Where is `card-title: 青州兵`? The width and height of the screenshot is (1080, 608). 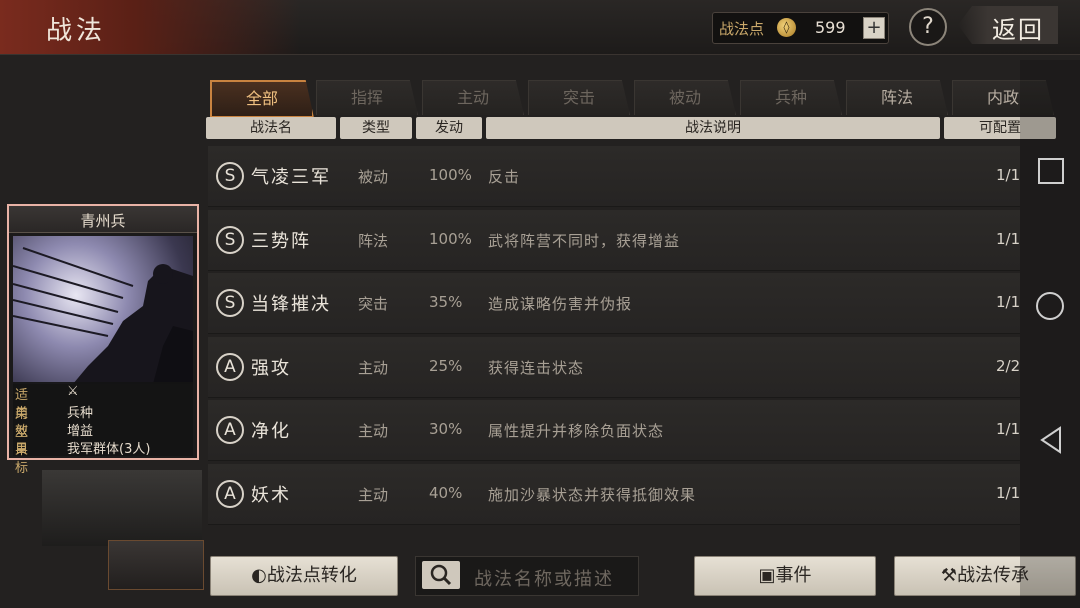
card-title: 青州兵 is located at coordinates (103, 221).